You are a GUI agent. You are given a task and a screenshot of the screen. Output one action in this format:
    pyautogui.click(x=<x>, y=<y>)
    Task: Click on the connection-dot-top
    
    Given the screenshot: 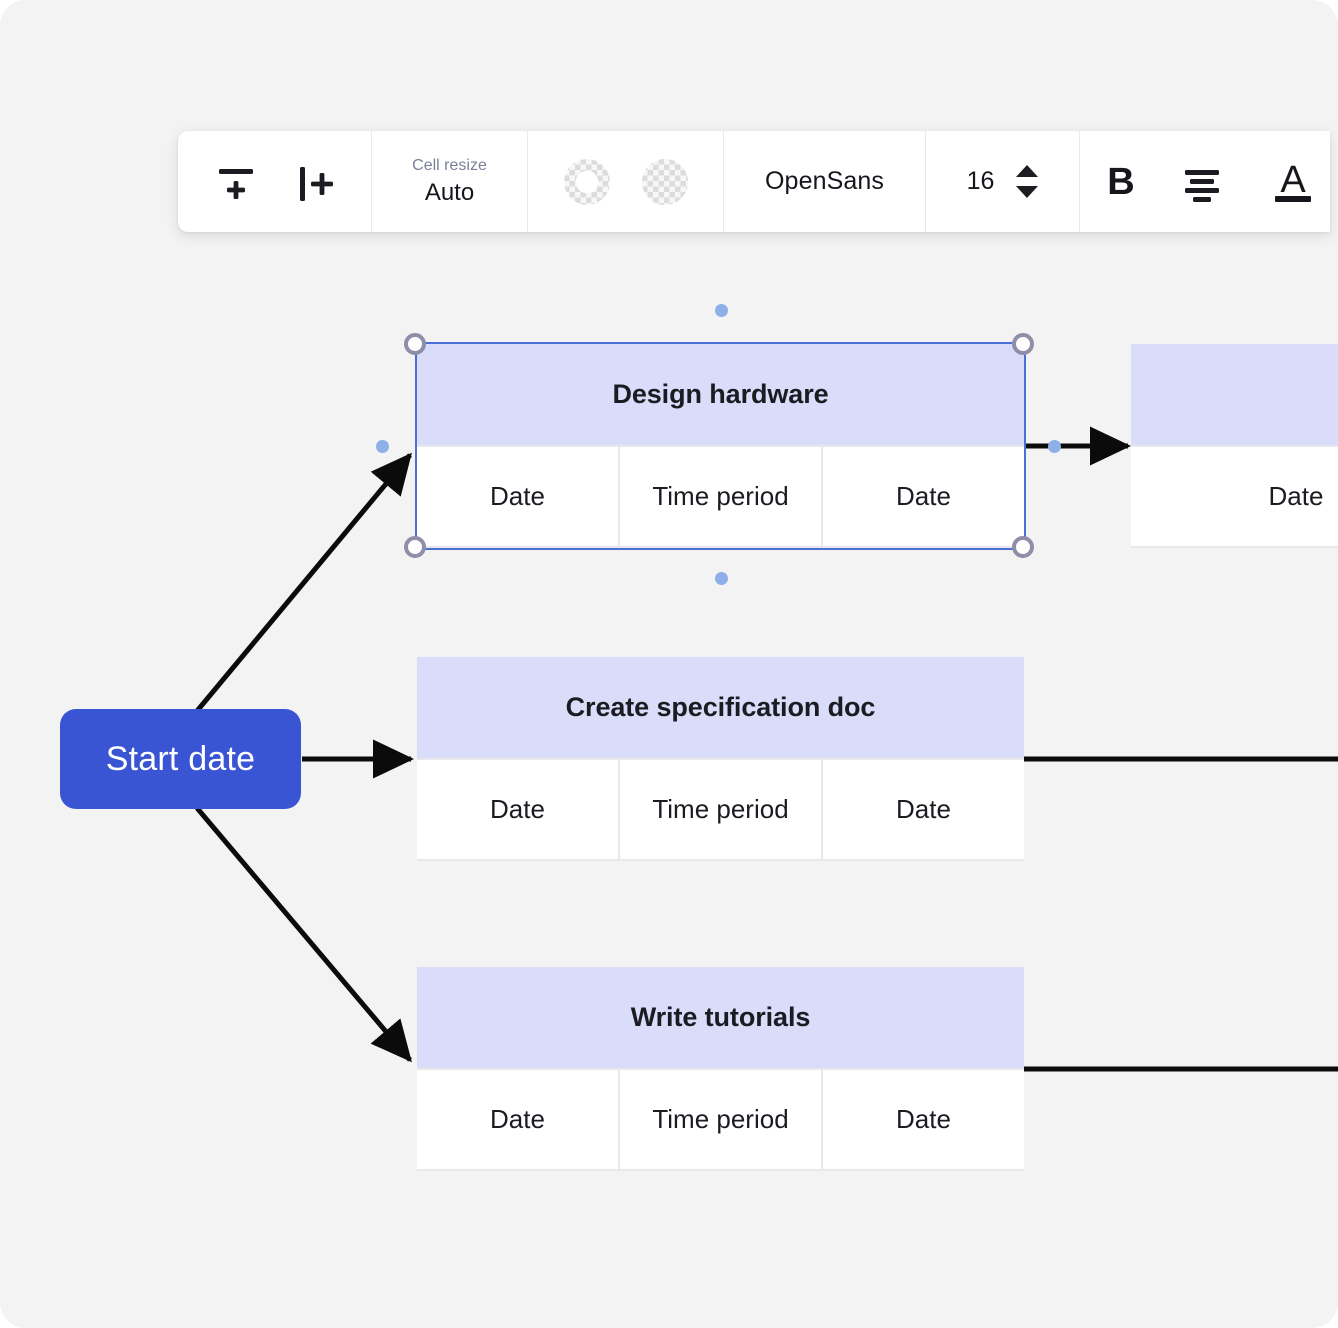 What is the action you would take?
    pyautogui.click(x=721, y=310)
    